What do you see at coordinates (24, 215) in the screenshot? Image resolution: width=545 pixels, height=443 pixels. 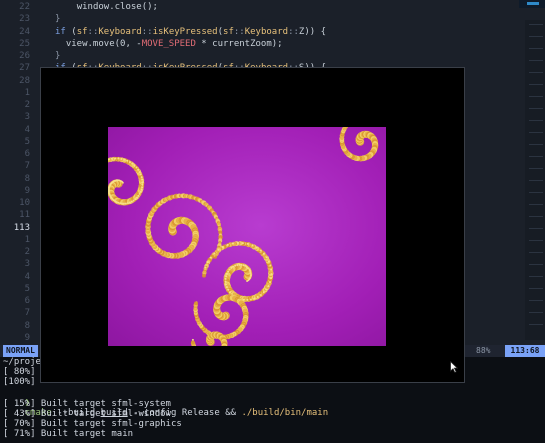 I see `line-number: 11` at bounding box center [24, 215].